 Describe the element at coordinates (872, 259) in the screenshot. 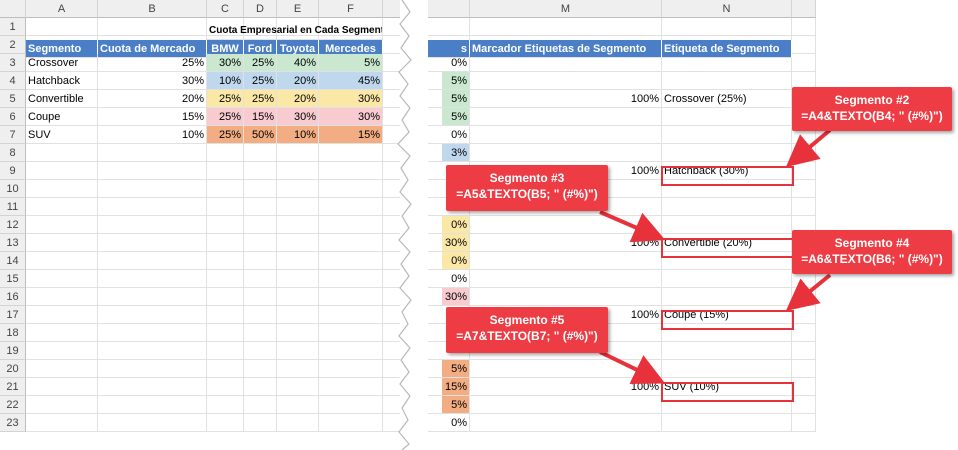

I see `callout-formula: =A6&TEXTO(B6; " (#%)")` at that location.